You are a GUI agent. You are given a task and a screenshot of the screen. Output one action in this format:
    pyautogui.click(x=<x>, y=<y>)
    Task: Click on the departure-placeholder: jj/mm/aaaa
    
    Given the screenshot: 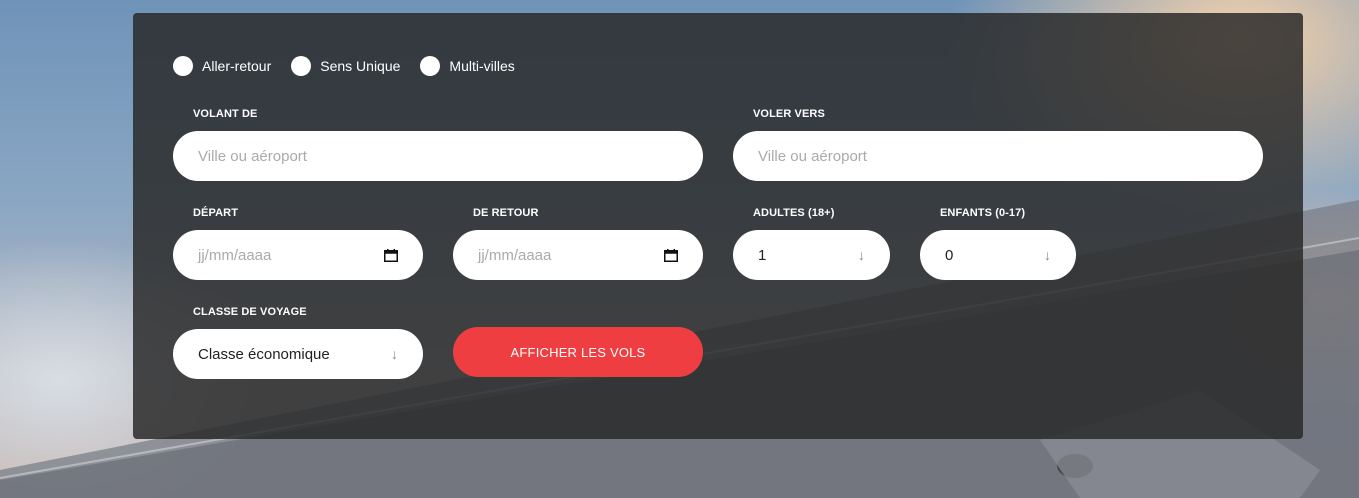 What is the action you would take?
    pyautogui.click(x=235, y=255)
    